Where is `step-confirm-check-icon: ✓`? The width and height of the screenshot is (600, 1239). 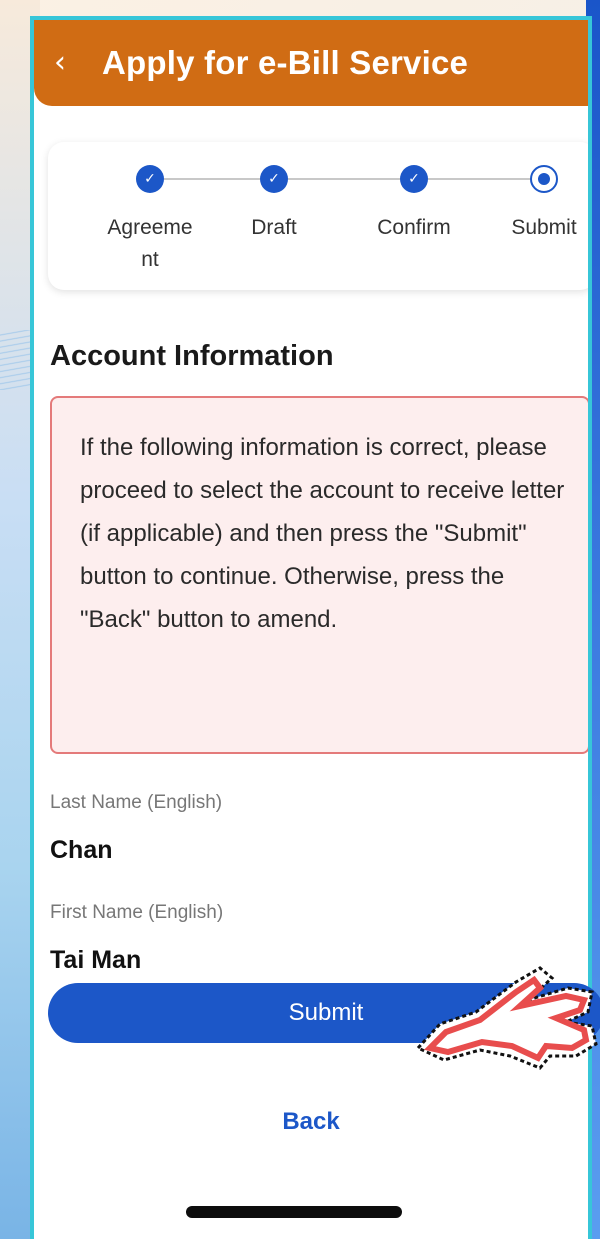
step-confirm-check-icon: ✓ is located at coordinates (414, 179).